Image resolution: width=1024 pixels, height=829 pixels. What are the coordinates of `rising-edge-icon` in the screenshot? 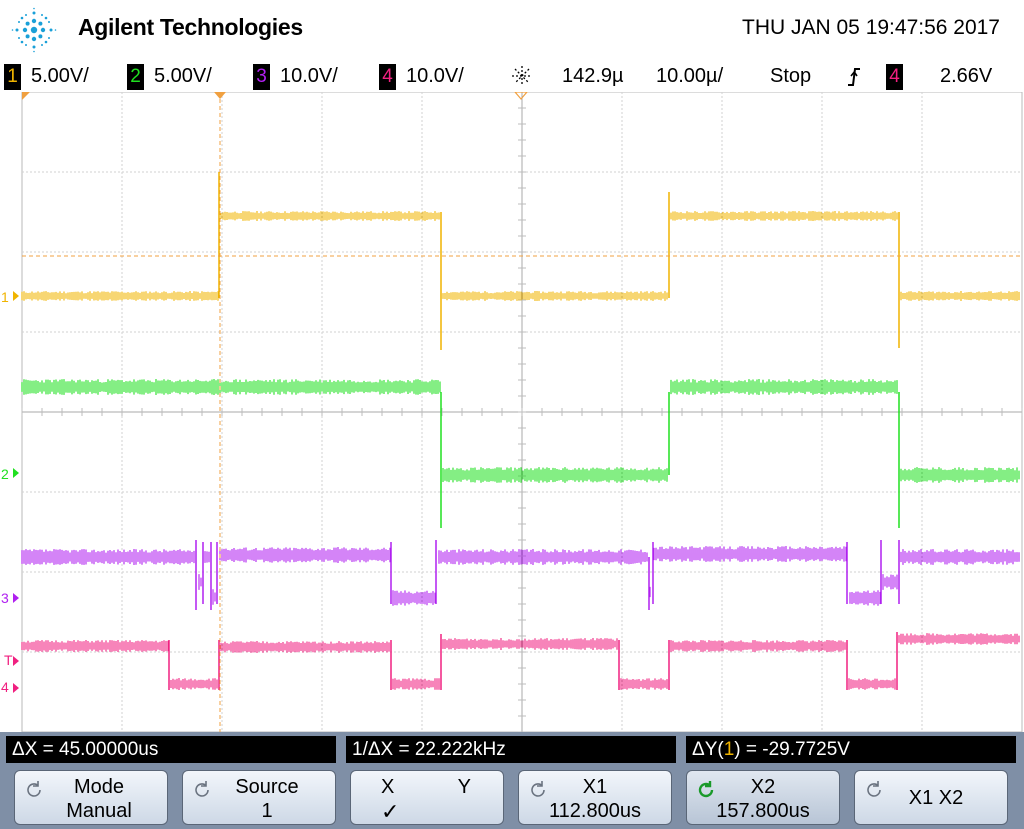 It's located at (854, 77).